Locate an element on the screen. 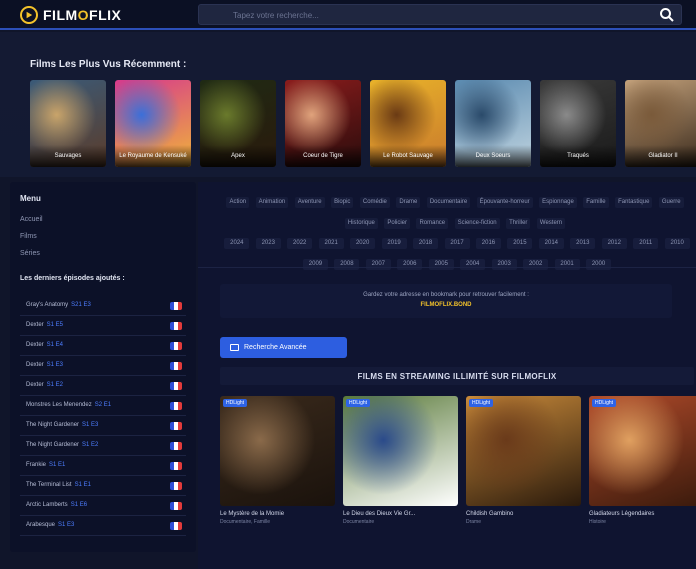  site-logo: FILMOFLIX is located at coordinates (70, 15).